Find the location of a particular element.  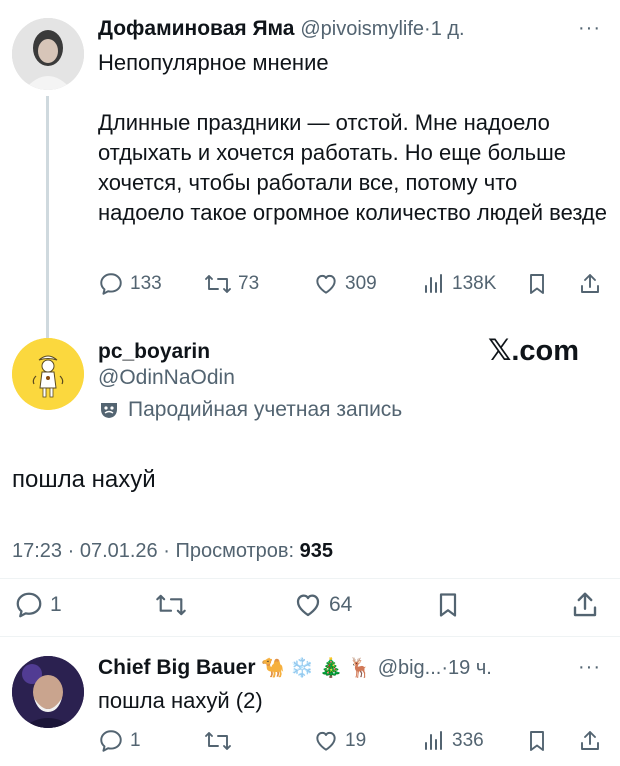

retweet-count: 73 is located at coordinates (249, 283).